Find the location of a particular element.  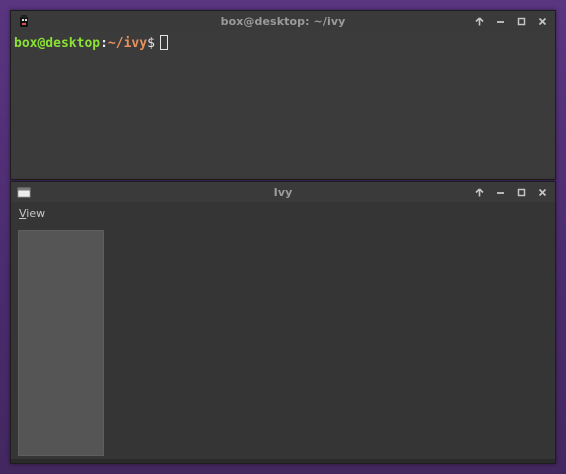

window-title: box@desktop: ~/ivy is located at coordinates (283, 21).